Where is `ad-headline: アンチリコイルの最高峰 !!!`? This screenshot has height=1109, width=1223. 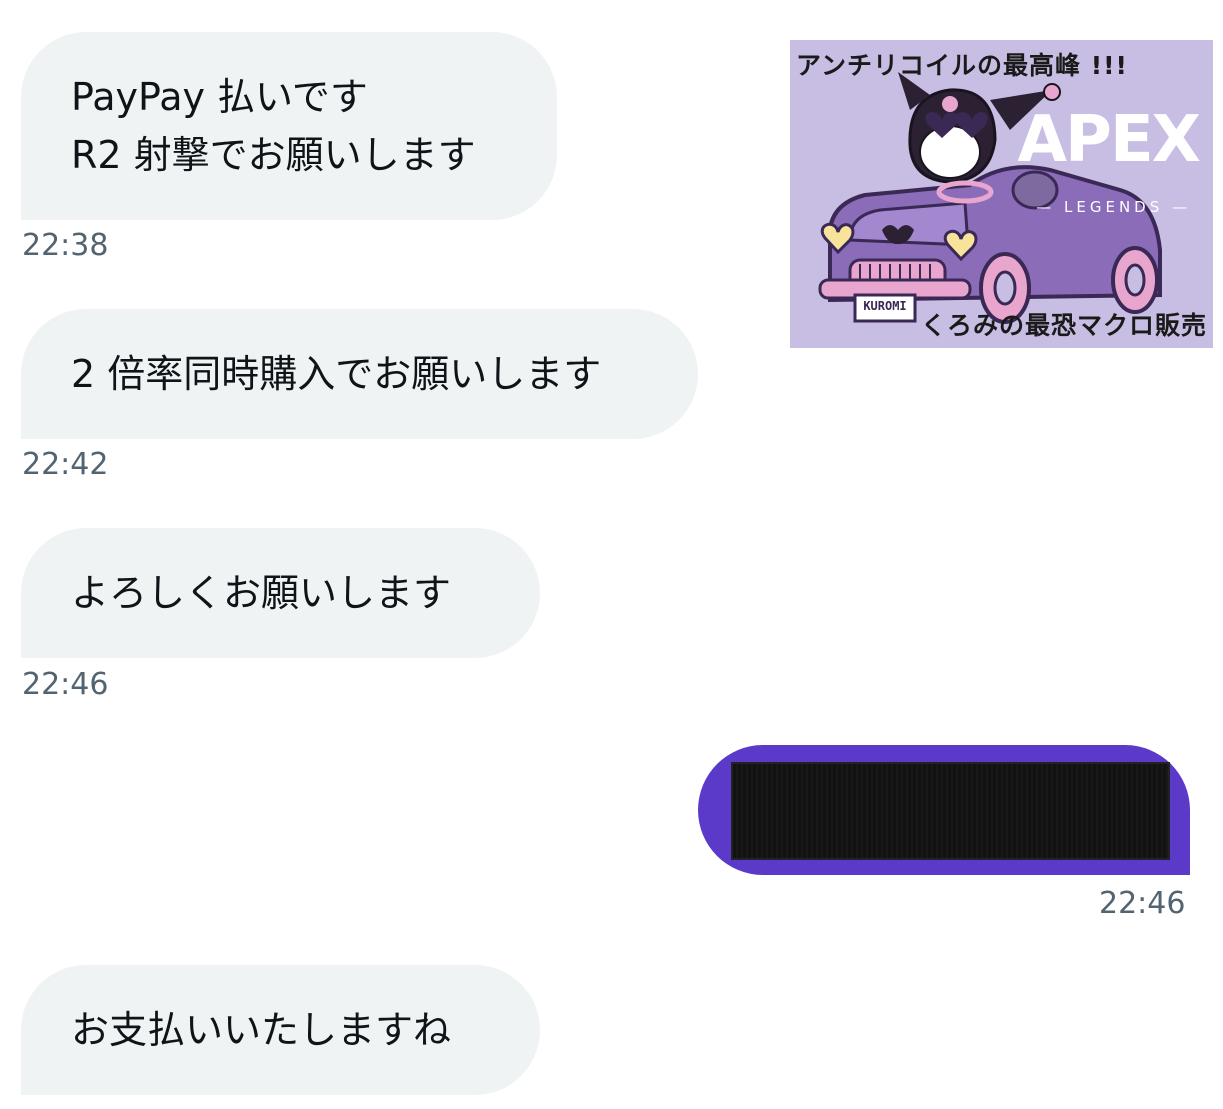 ad-headline: アンチリコイルの最高峰 !!! is located at coordinates (962, 65).